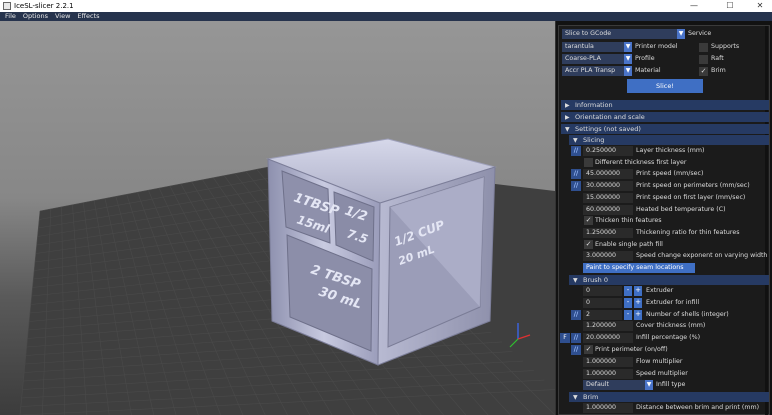 Image resolution: width=772 pixels, height=415 pixels. I want to click on value-field: 2, so click(602, 314).